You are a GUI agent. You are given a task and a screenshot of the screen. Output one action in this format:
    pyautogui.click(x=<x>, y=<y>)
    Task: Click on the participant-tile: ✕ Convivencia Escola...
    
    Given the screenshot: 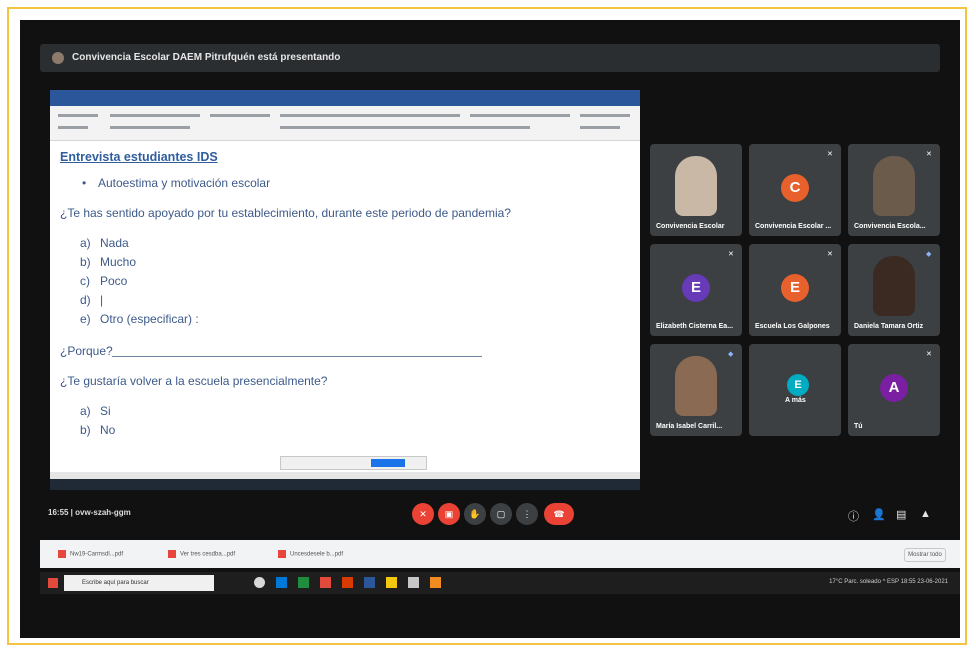 What is the action you would take?
    pyautogui.click(x=894, y=190)
    